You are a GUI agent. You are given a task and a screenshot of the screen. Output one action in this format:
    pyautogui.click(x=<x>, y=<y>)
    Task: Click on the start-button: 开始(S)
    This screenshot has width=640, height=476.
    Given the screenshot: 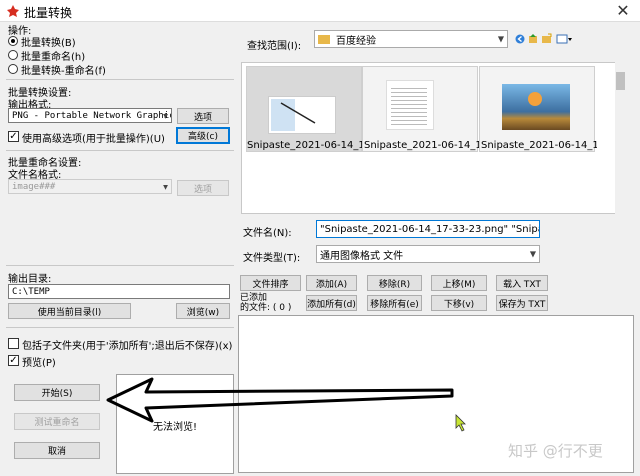 What is the action you would take?
    pyautogui.click(x=57, y=392)
    